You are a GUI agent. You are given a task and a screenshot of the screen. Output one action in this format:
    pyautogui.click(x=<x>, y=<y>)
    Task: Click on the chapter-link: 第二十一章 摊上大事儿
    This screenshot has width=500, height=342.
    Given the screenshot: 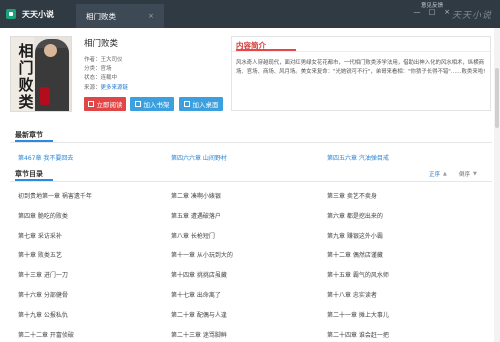 What is the action you would take?
    pyautogui.click(x=358, y=314)
    